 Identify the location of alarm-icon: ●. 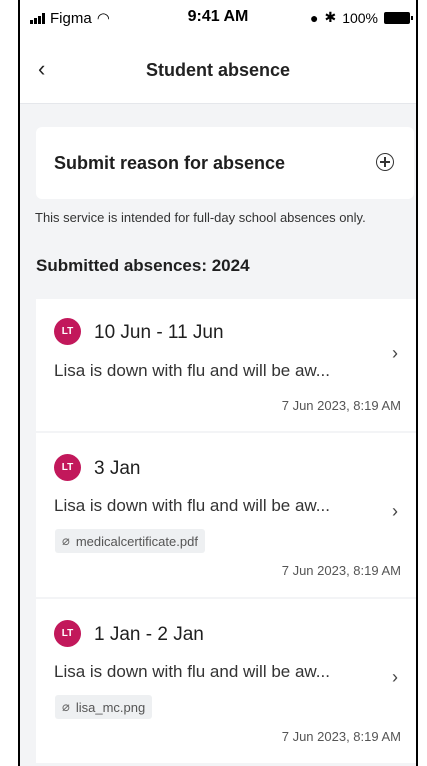
(314, 17).